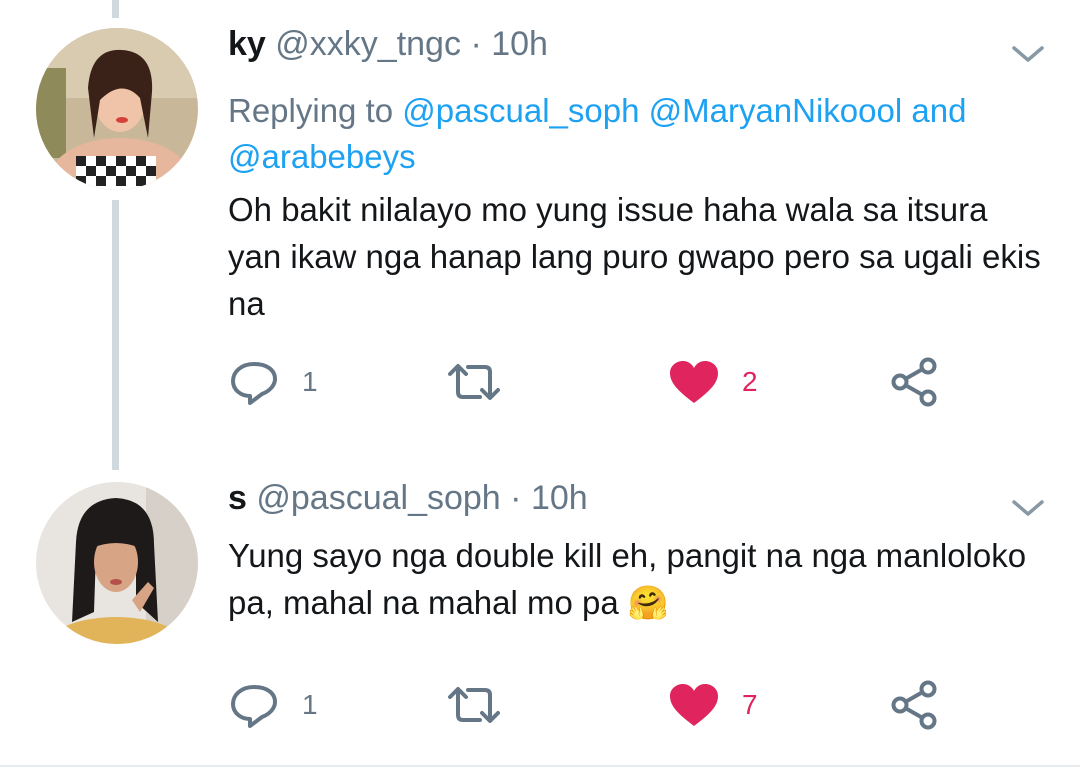 The image size is (1080, 775). I want to click on divider, so click(540, 766).